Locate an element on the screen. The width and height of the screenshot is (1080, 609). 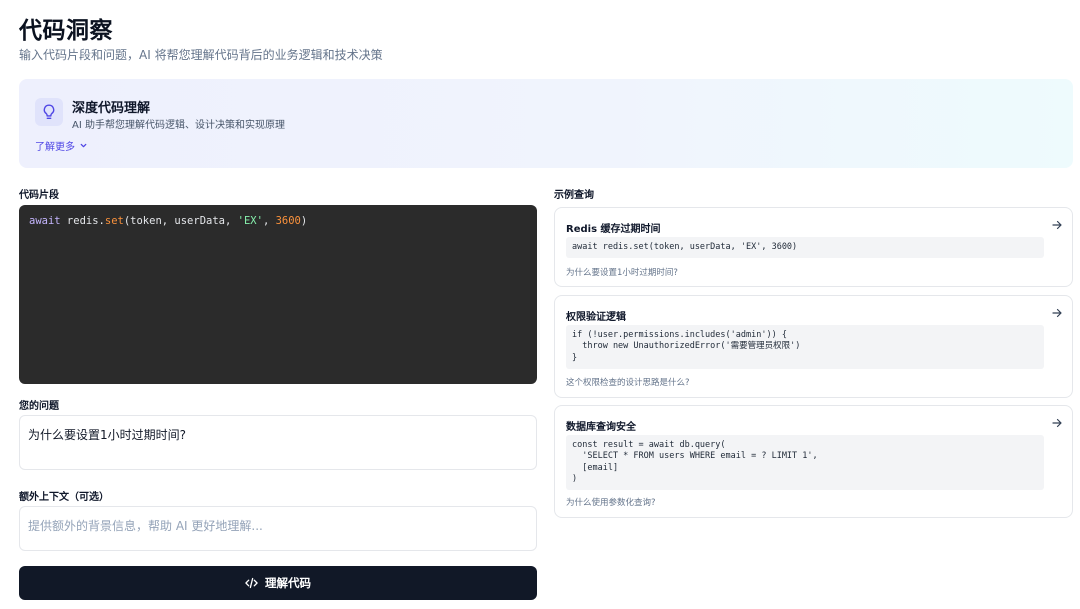
context-label: 额外上下文（可选） is located at coordinates (64, 497).